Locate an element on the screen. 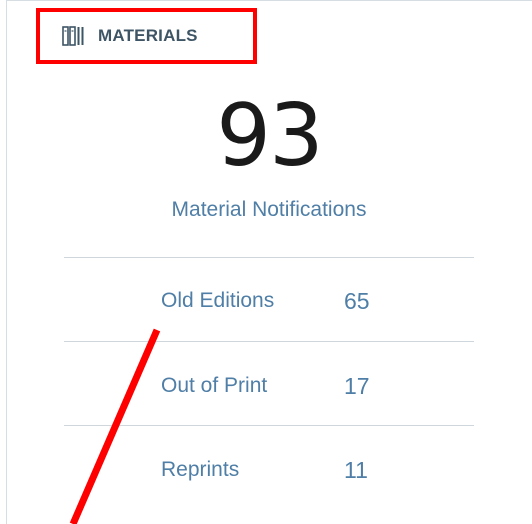  header-highlight-box is located at coordinates (146, 36).